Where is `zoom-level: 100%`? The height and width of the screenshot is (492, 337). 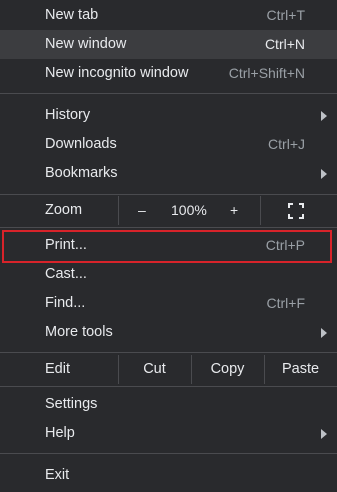
zoom-level: 100% is located at coordinates (189, 210).